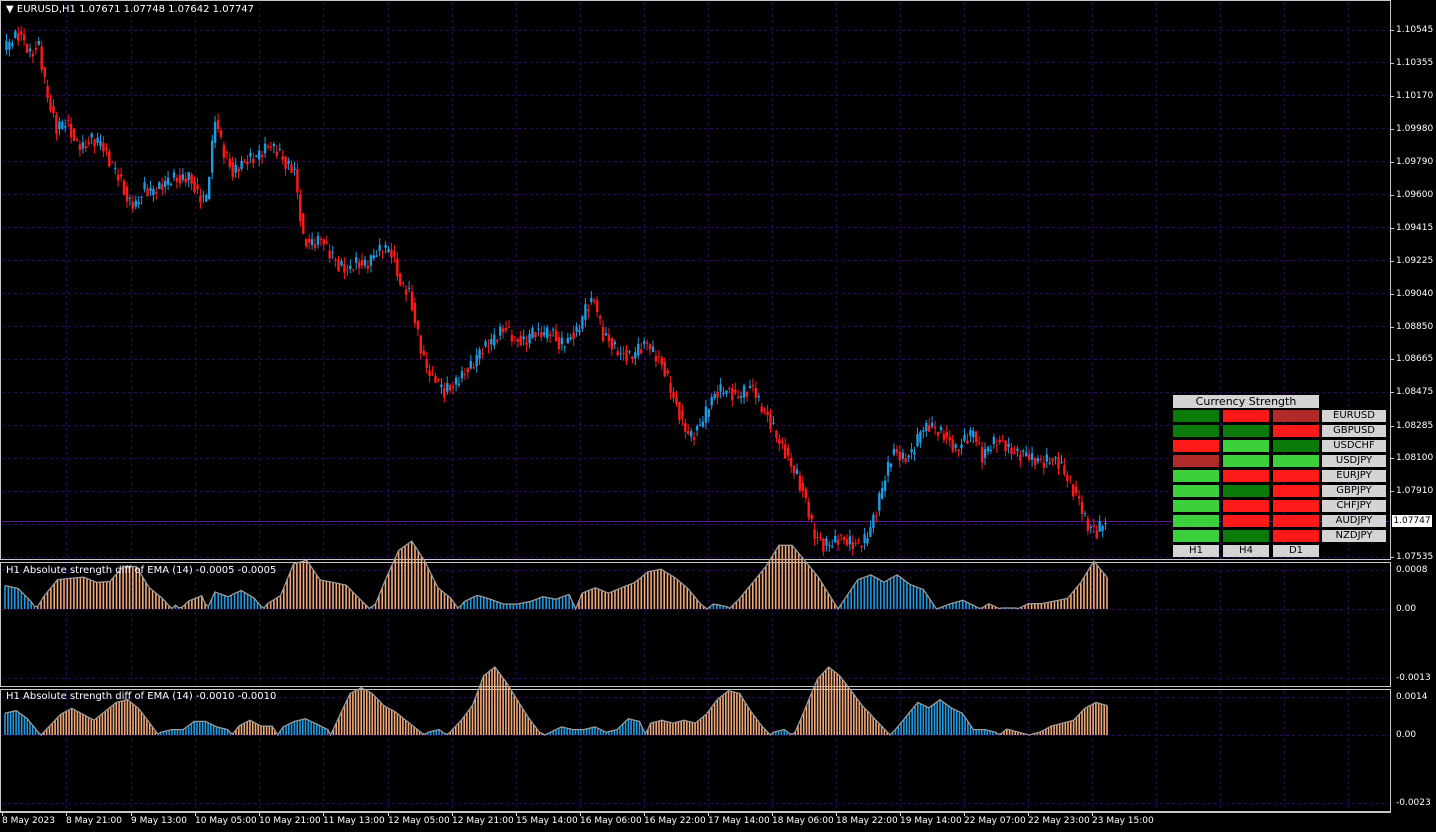 Image resolution: width=1436 pixels, height=832 pixels. Describe the element at coordinates (1246, 551) in the screenshot. I see `tf-h4: H4` at that location.